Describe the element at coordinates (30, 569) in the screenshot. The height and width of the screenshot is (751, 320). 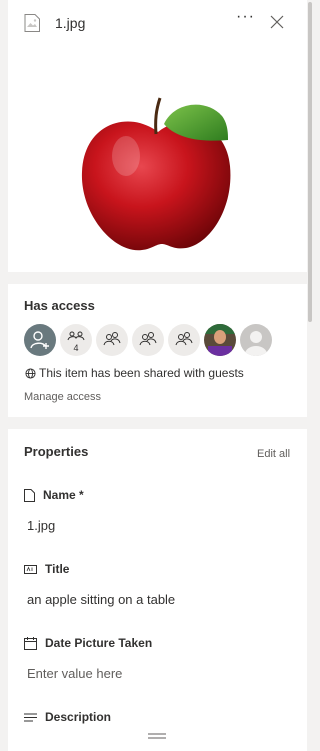
I see `text-field-icon` at that location.